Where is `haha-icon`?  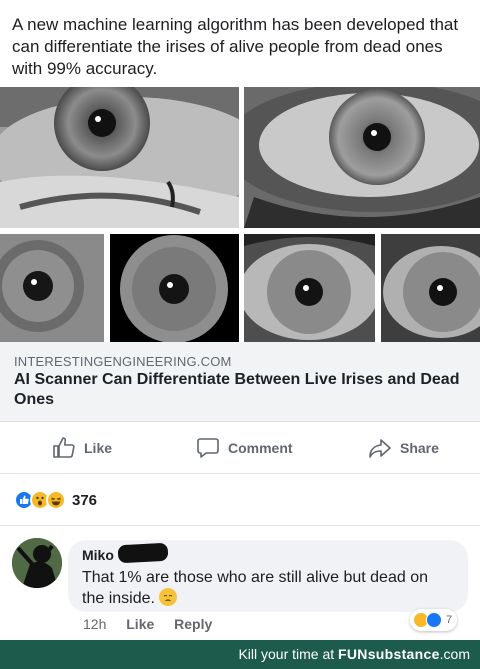
haha-icon is located at coordinates (56, 500).